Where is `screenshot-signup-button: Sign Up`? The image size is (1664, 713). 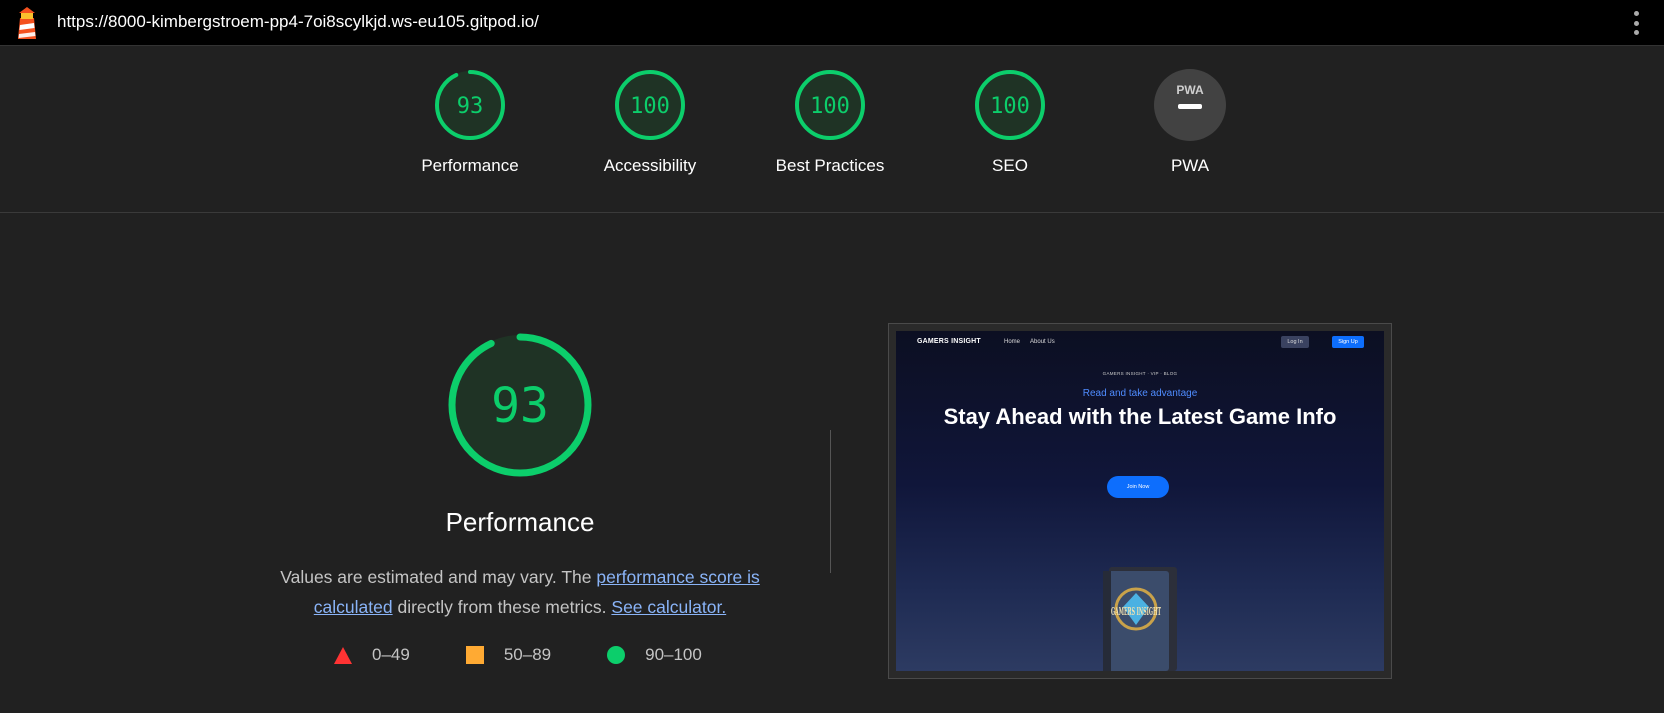 screenshot-signup-button: Sign Up is located at coordinates (1348, 342).